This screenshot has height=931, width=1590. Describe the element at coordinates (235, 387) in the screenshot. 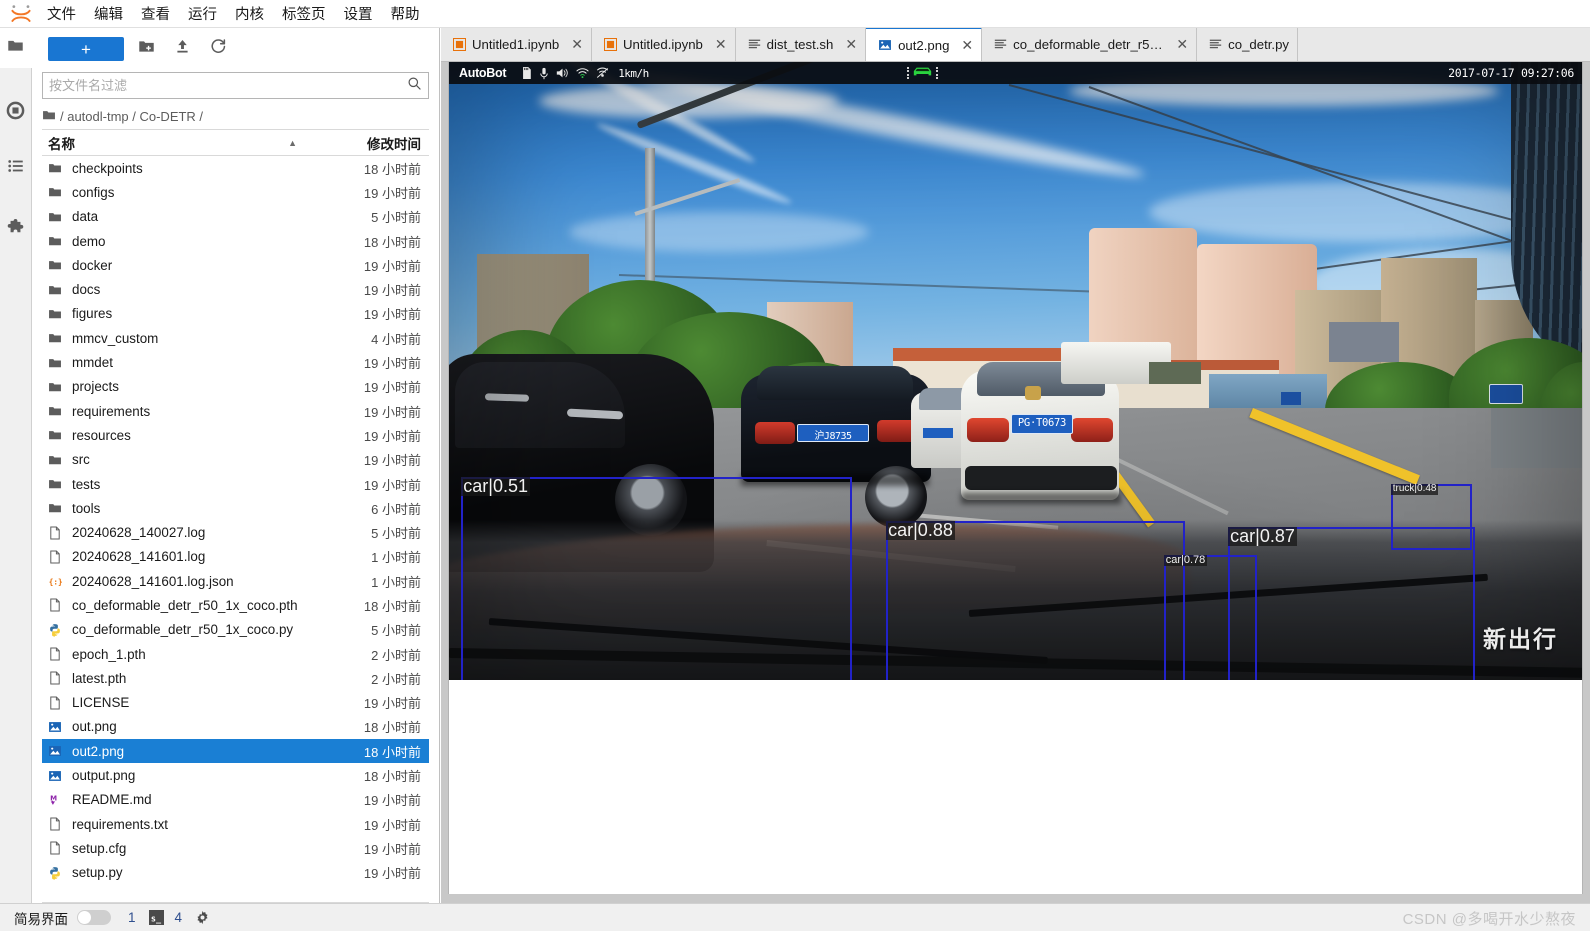

I see `file-row-projects: projects 19 小时前` at that location.